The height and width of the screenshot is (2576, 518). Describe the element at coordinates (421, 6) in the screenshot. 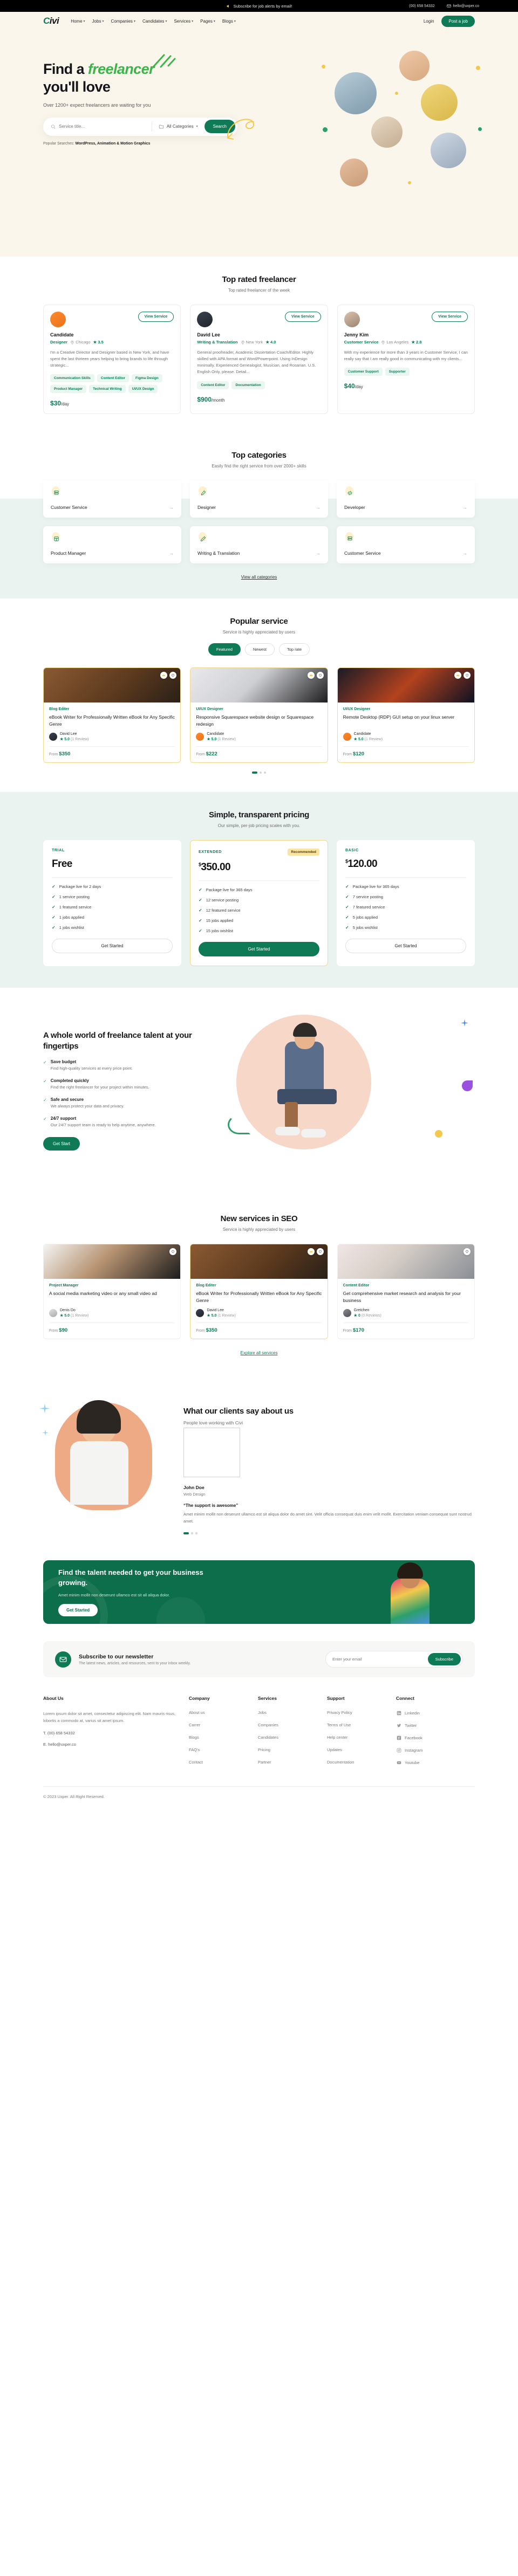

I see `topbar-phone: (00) 658 54332` at that location.